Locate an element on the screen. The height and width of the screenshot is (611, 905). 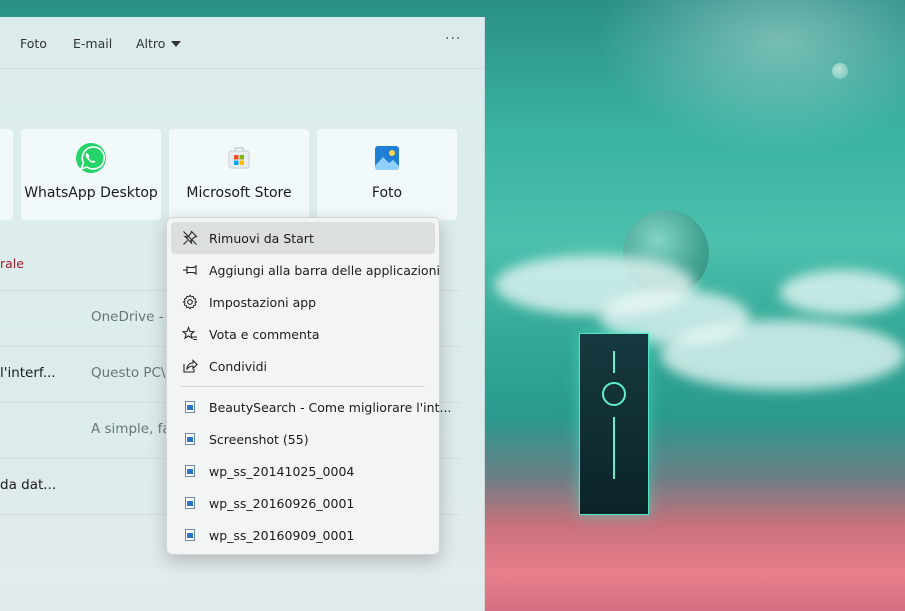
filter-tab-foto: Foto is located at coordinates (33, 43).